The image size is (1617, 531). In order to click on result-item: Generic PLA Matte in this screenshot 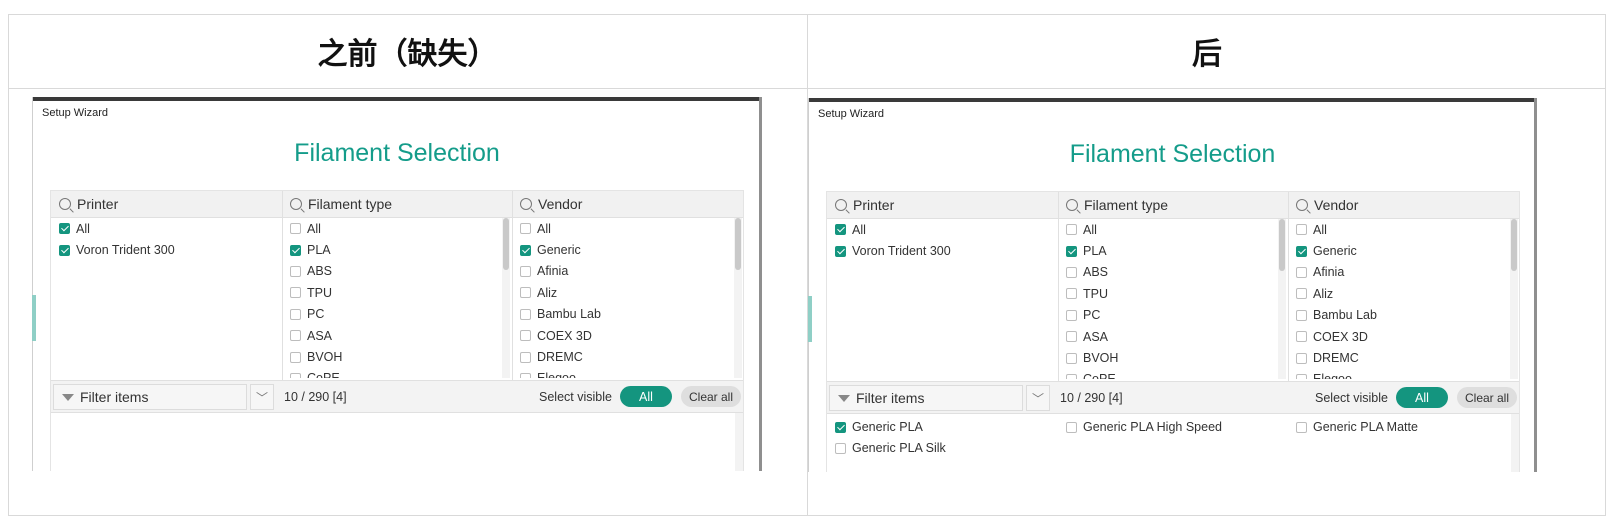, I will do `click(1353, 427)`.